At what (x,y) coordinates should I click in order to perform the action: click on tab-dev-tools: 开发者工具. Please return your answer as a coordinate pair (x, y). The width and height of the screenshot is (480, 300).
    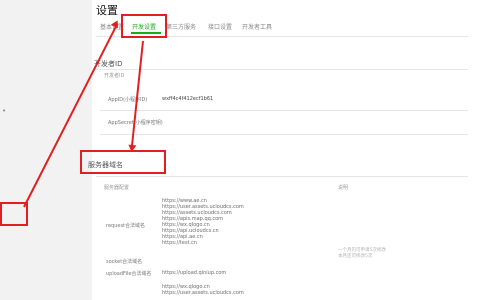
    Looking at the image, I should click on (257, 26).